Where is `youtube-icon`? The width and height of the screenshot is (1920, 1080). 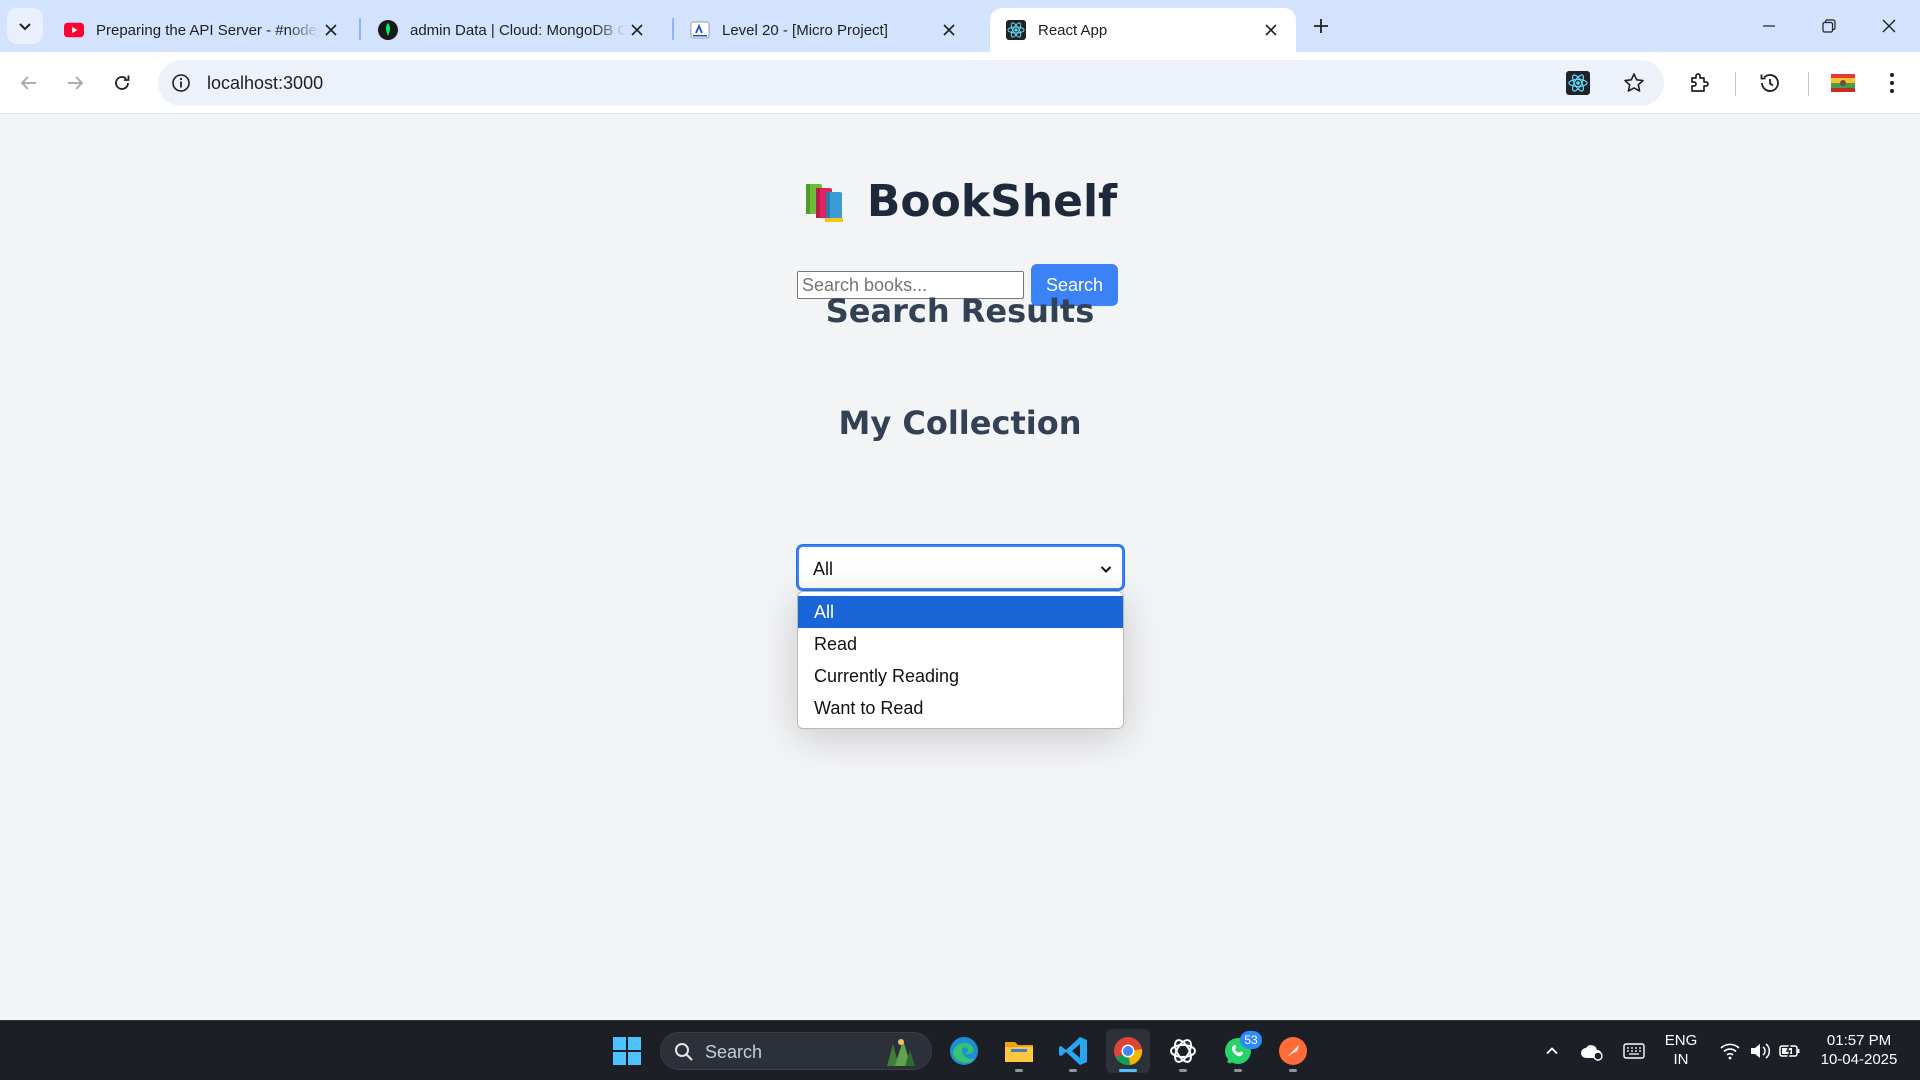 youtube-icon is located at coordinates (74, 30).